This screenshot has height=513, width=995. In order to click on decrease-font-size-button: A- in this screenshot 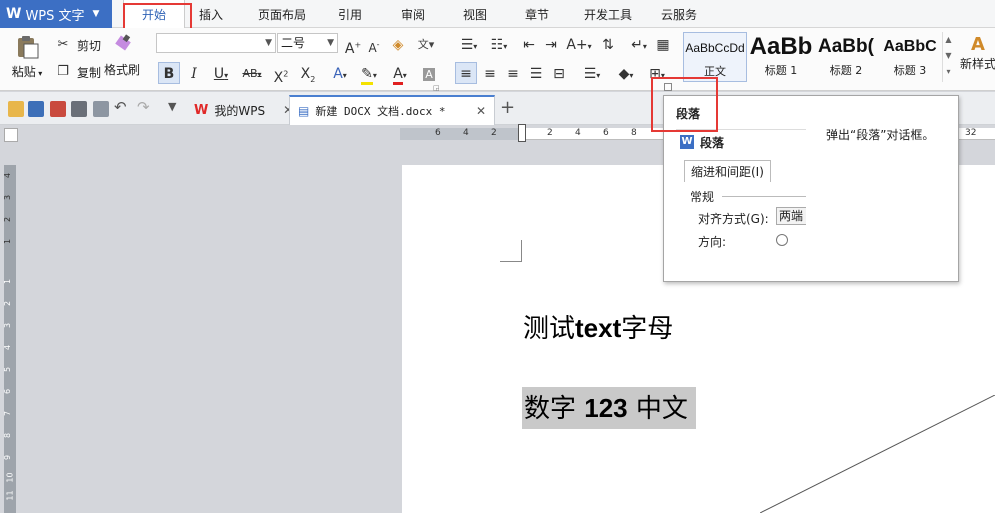, I will do `click(374, 44)`.